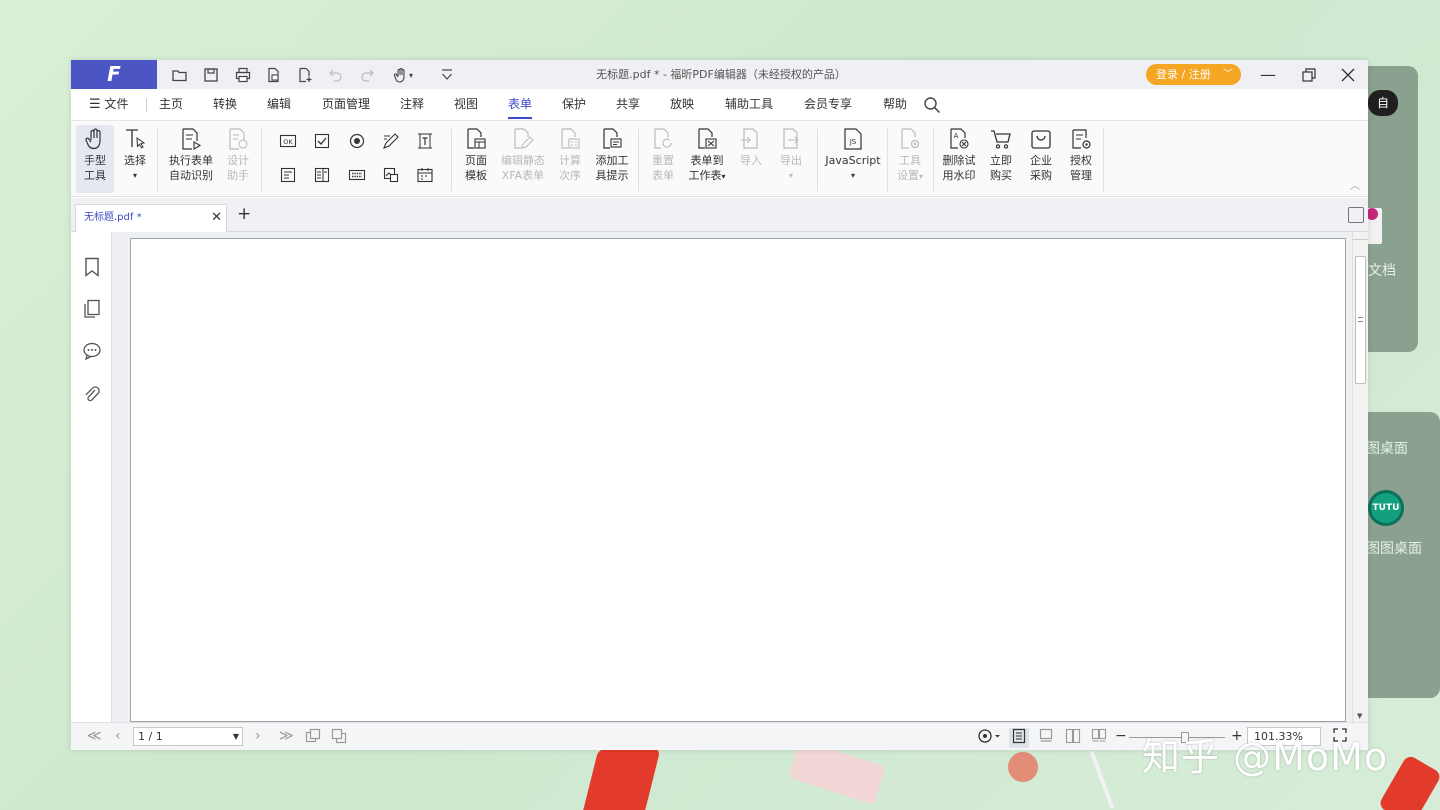 The image size is (1440, 810). Describe the element at coordinates (151, 218) in the screenshot. I see `document-tab: 无标题.pdf * ✕` at that location.